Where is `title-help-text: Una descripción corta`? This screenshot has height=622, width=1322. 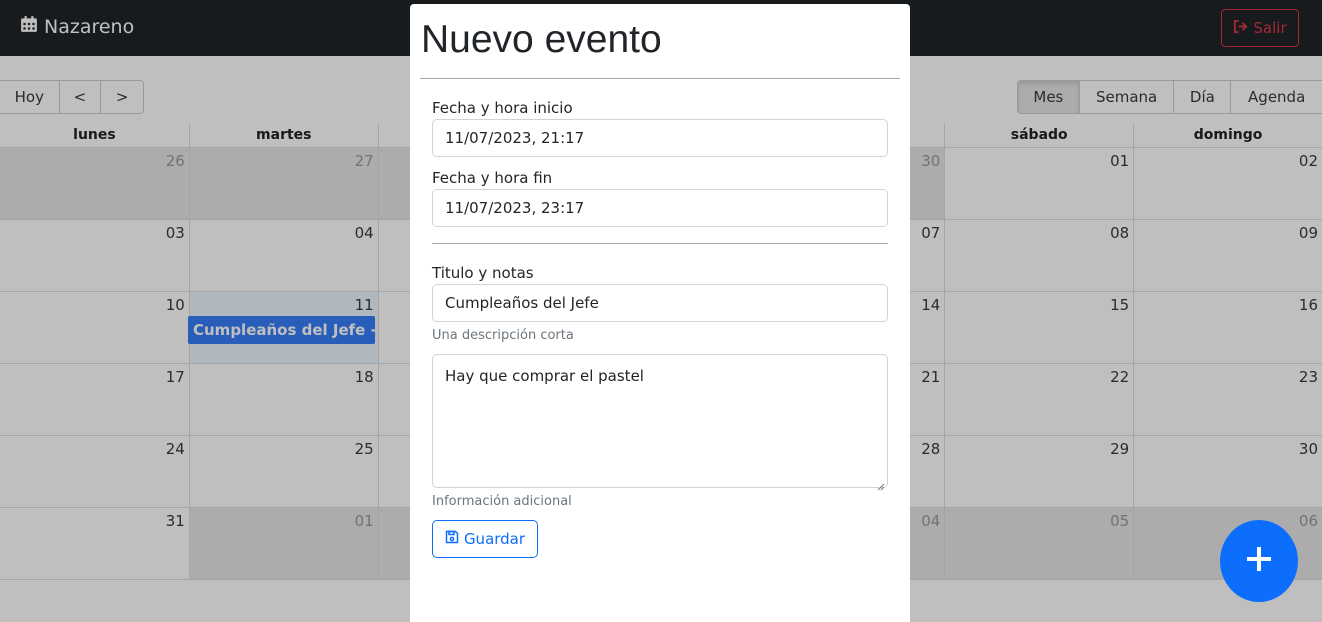
title-help-text: Una descripción corta is located at coordinates (503, 335).